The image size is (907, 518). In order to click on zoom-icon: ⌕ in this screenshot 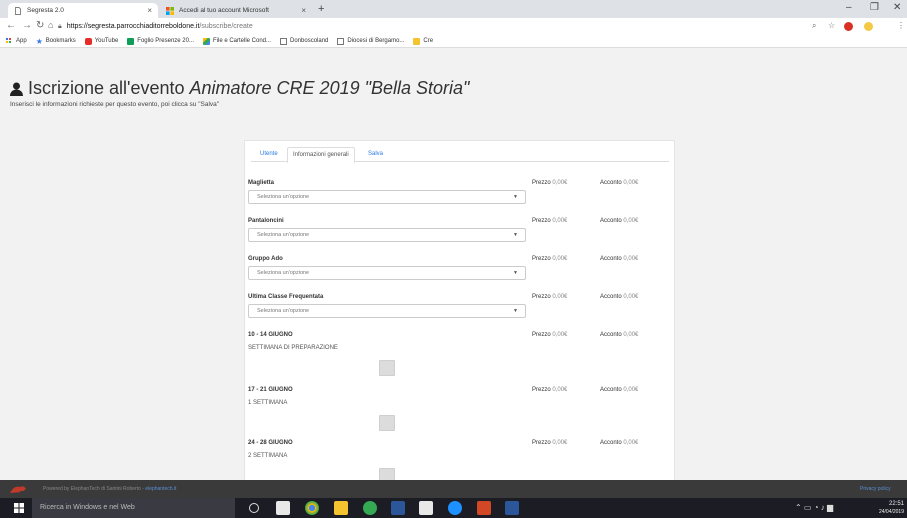, I will do `click(814, 26)`.